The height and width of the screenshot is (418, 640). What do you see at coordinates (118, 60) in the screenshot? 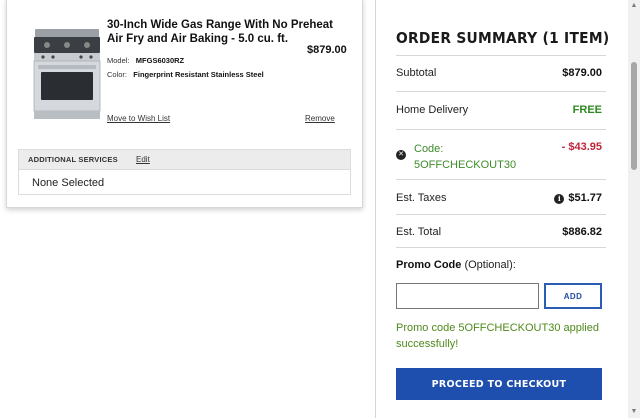
I see `model-label: Model:` at bounding box center [118, 60].